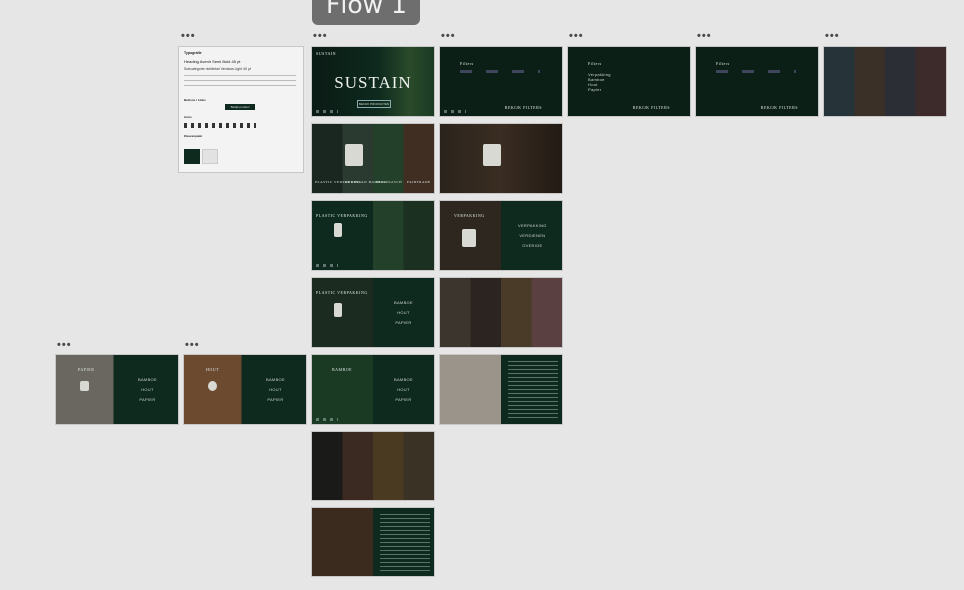 This screenshot has width=964, height=590. I want to click on verpakking-title: VERPAKKING, so click(469, 215).